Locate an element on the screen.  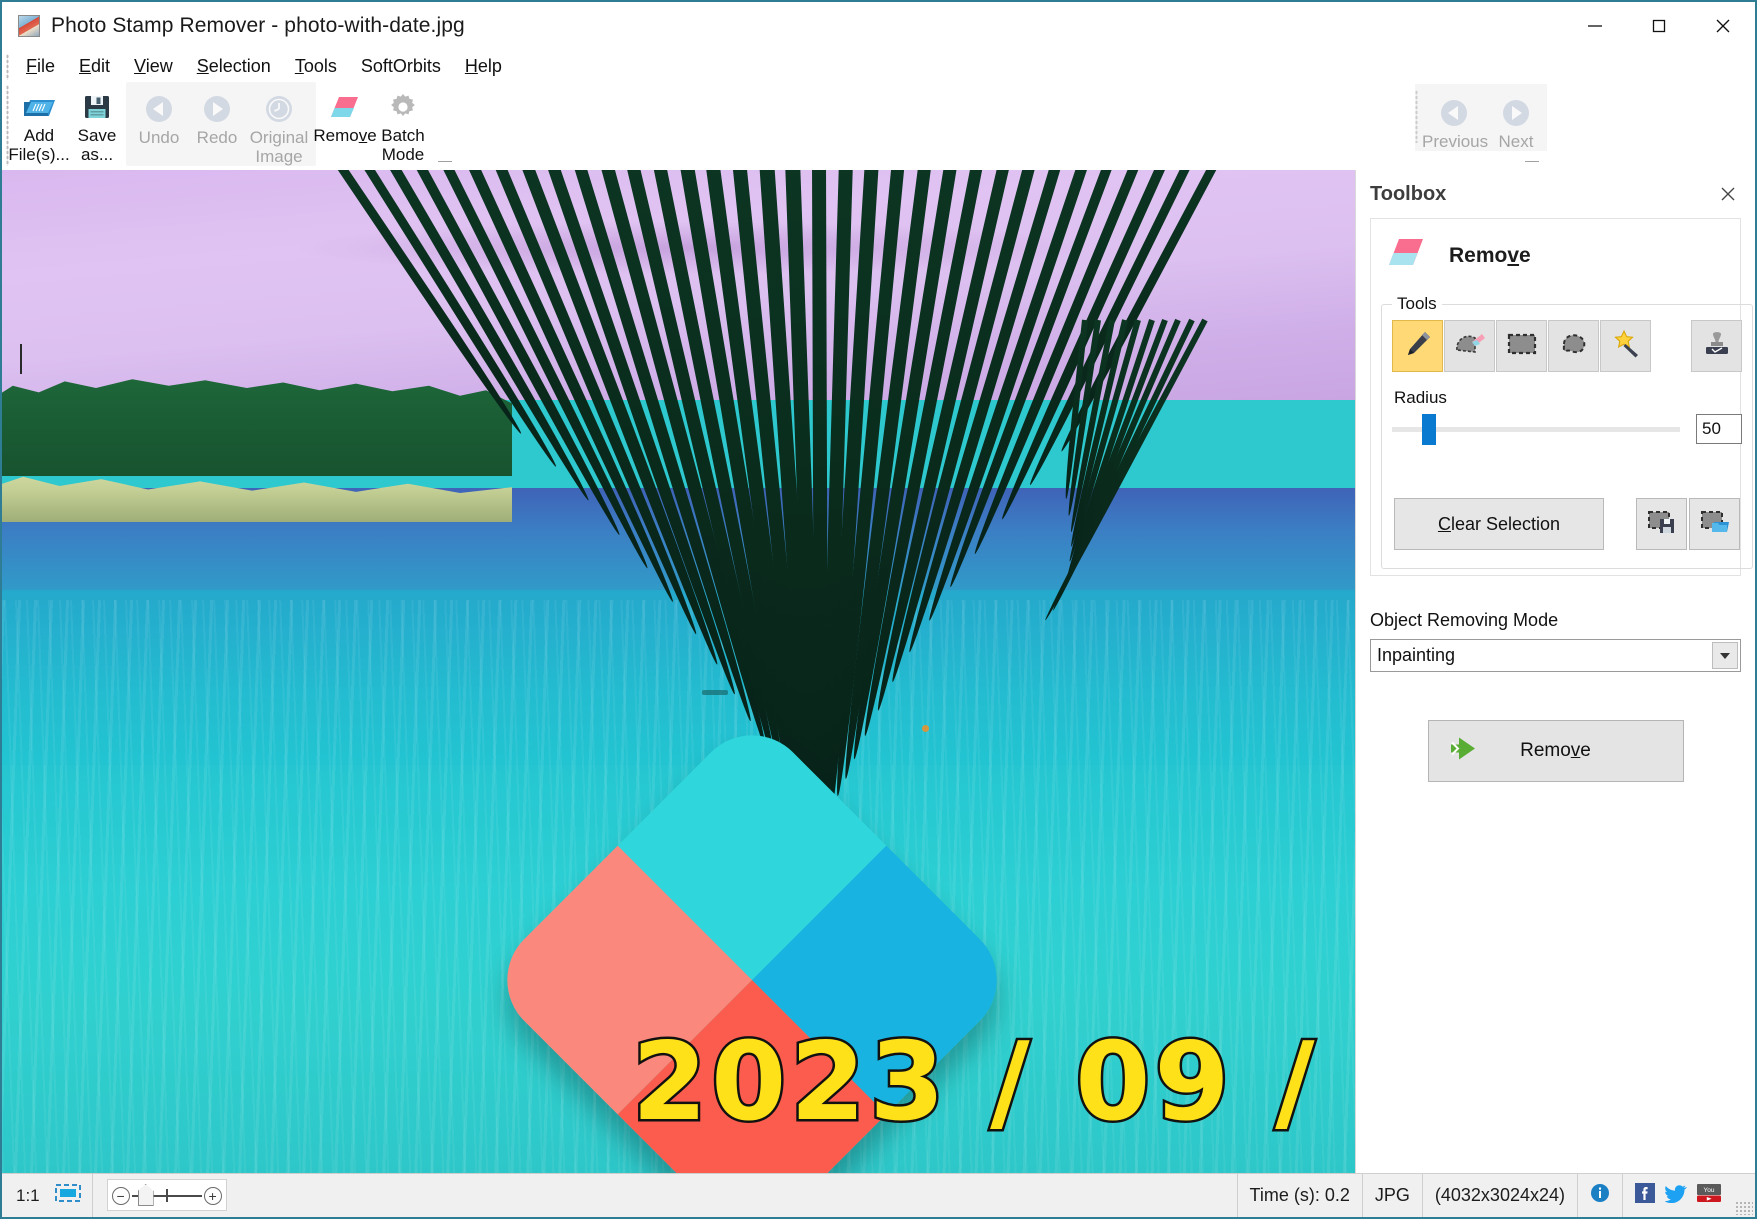
menu-help: Help is located at coordinates (483, 66).